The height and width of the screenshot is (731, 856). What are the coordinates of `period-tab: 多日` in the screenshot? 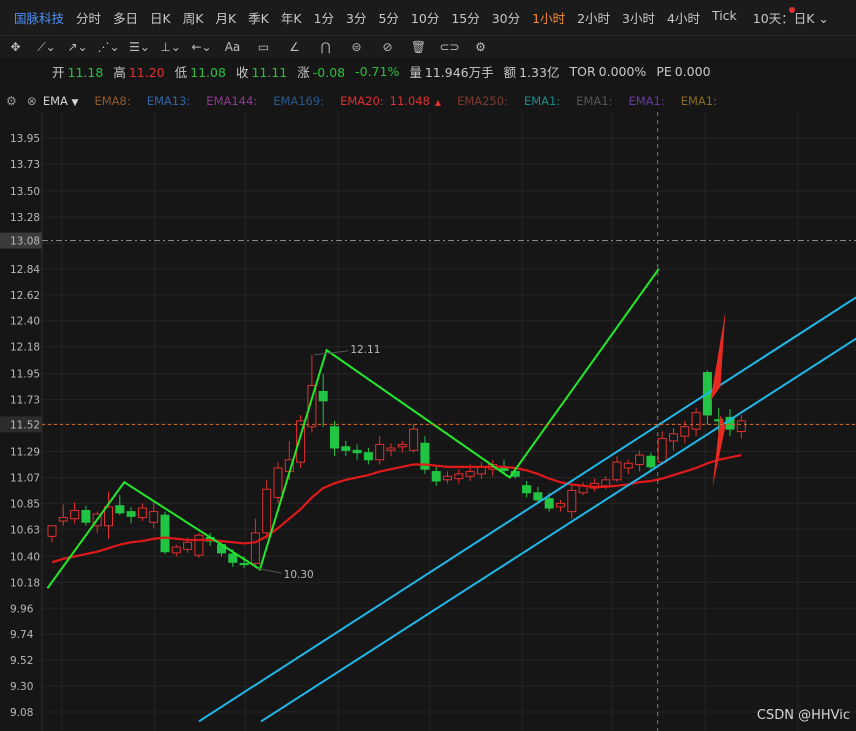 It's located at (125, 17).